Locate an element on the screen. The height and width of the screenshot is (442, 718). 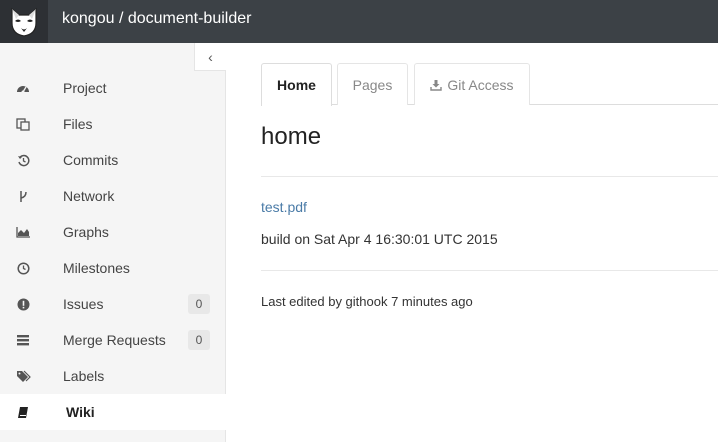
tasks-icon is located at coordinates (23, 340).